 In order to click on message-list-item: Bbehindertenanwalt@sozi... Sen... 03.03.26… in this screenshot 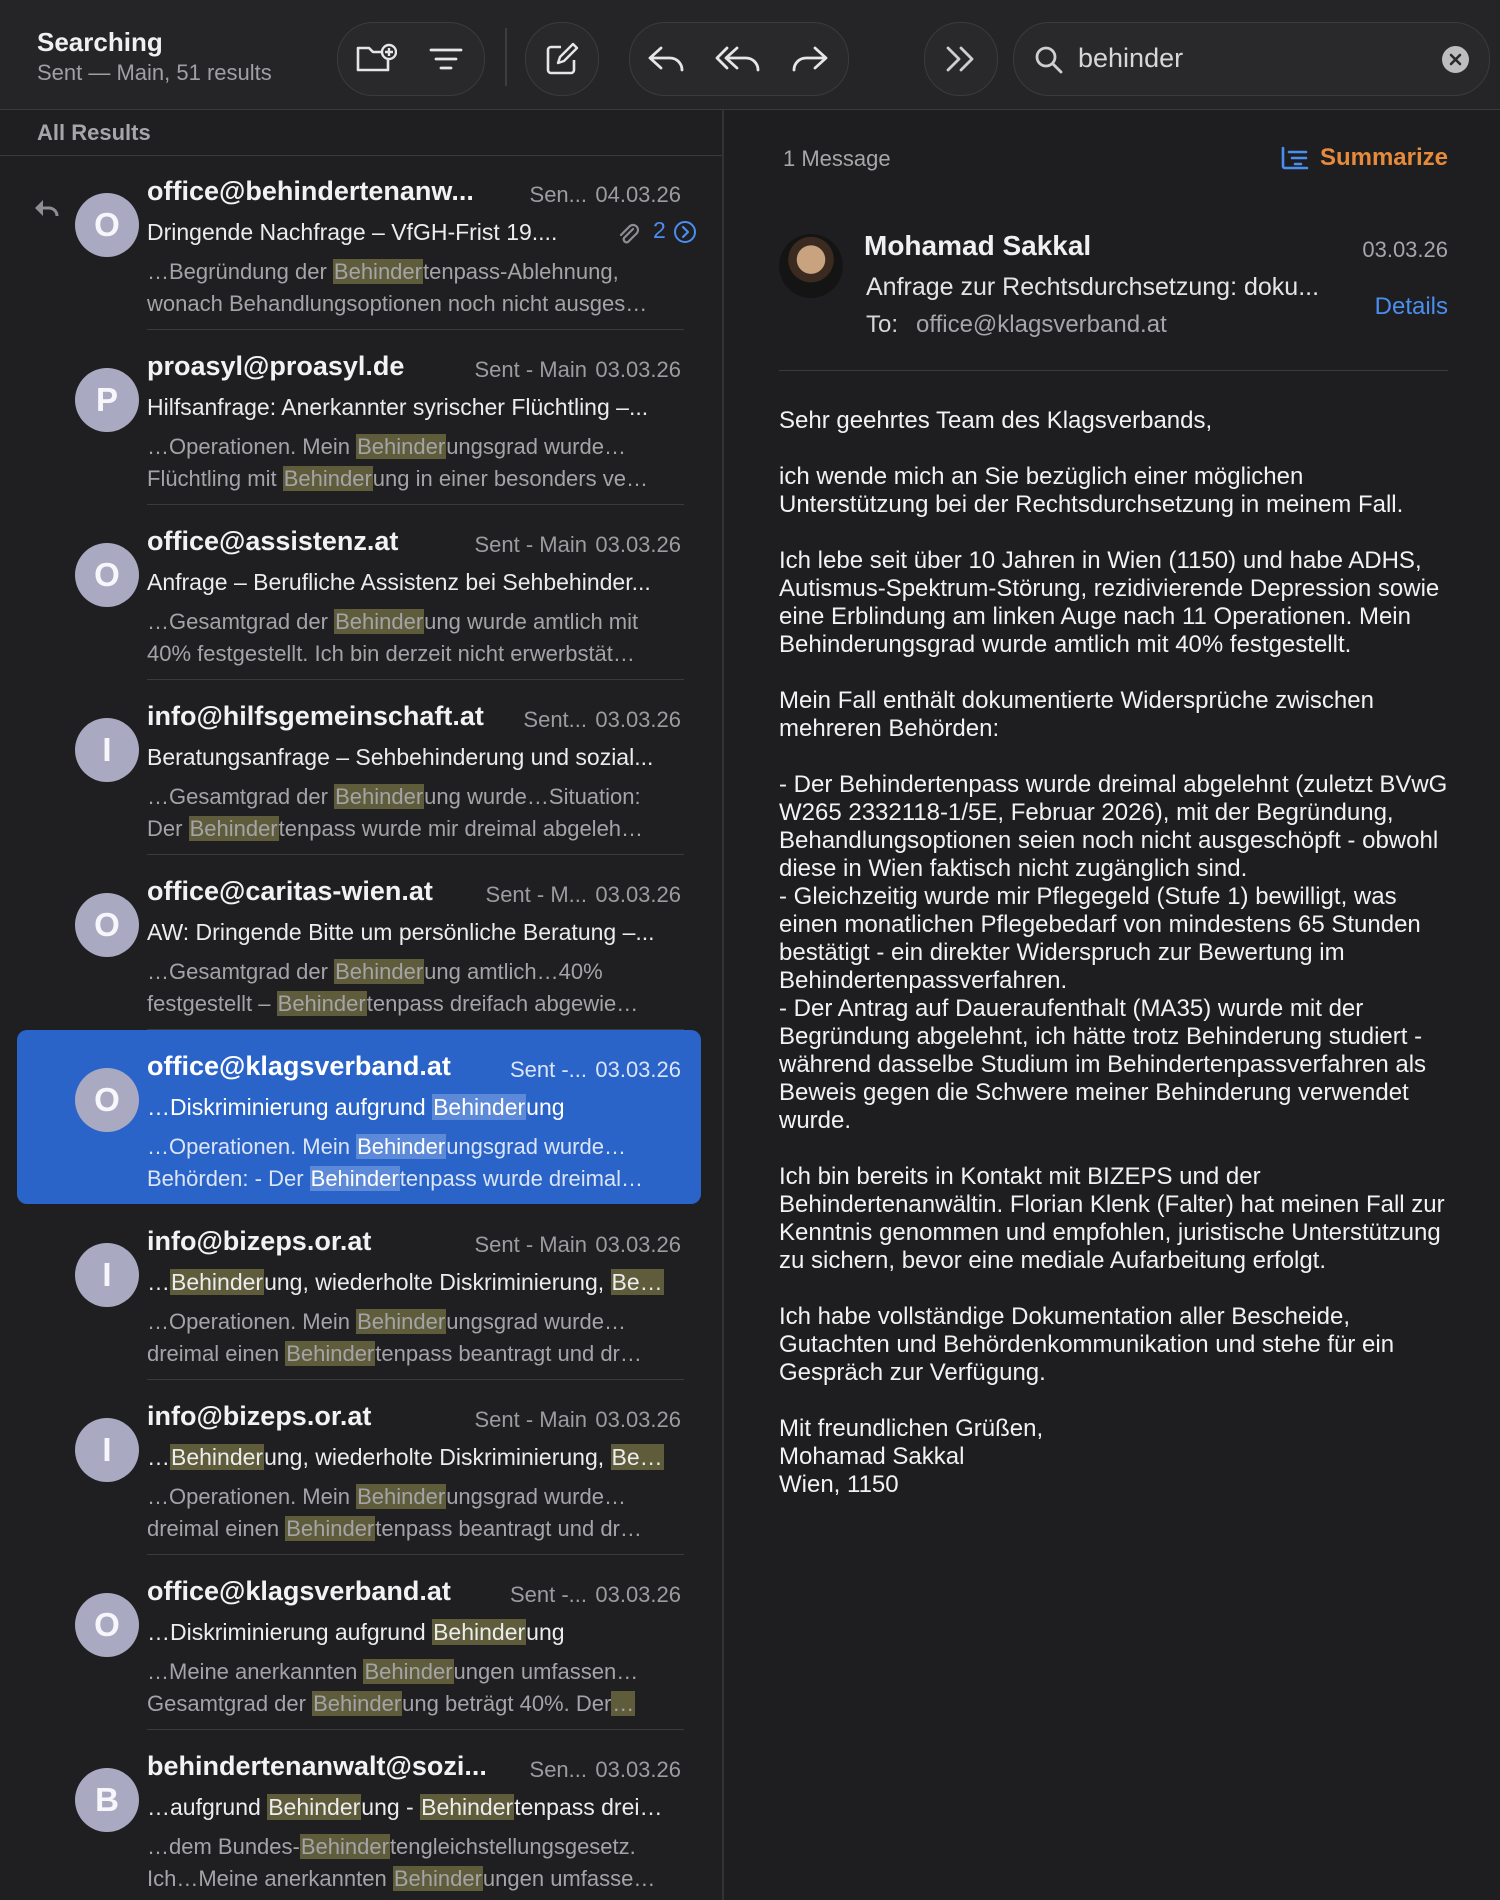, I will do `click(359, 1815)`.